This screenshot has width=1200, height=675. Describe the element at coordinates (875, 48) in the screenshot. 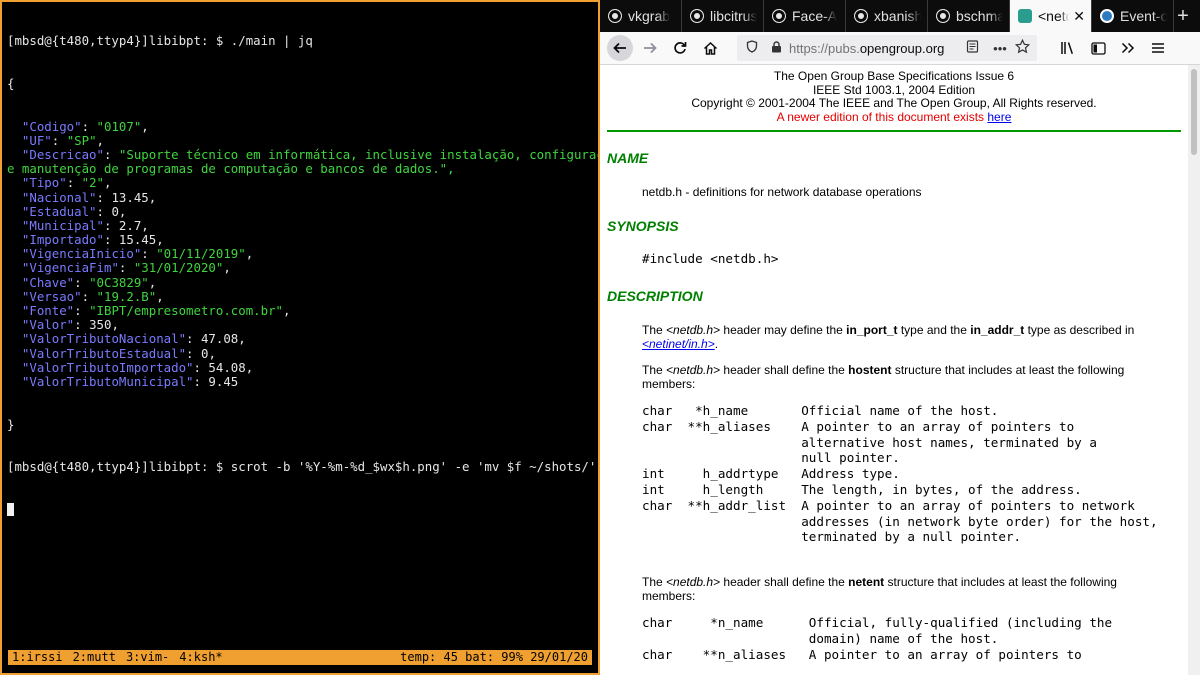

I see `url-text: https://pubs.opengroup.org` at that location.